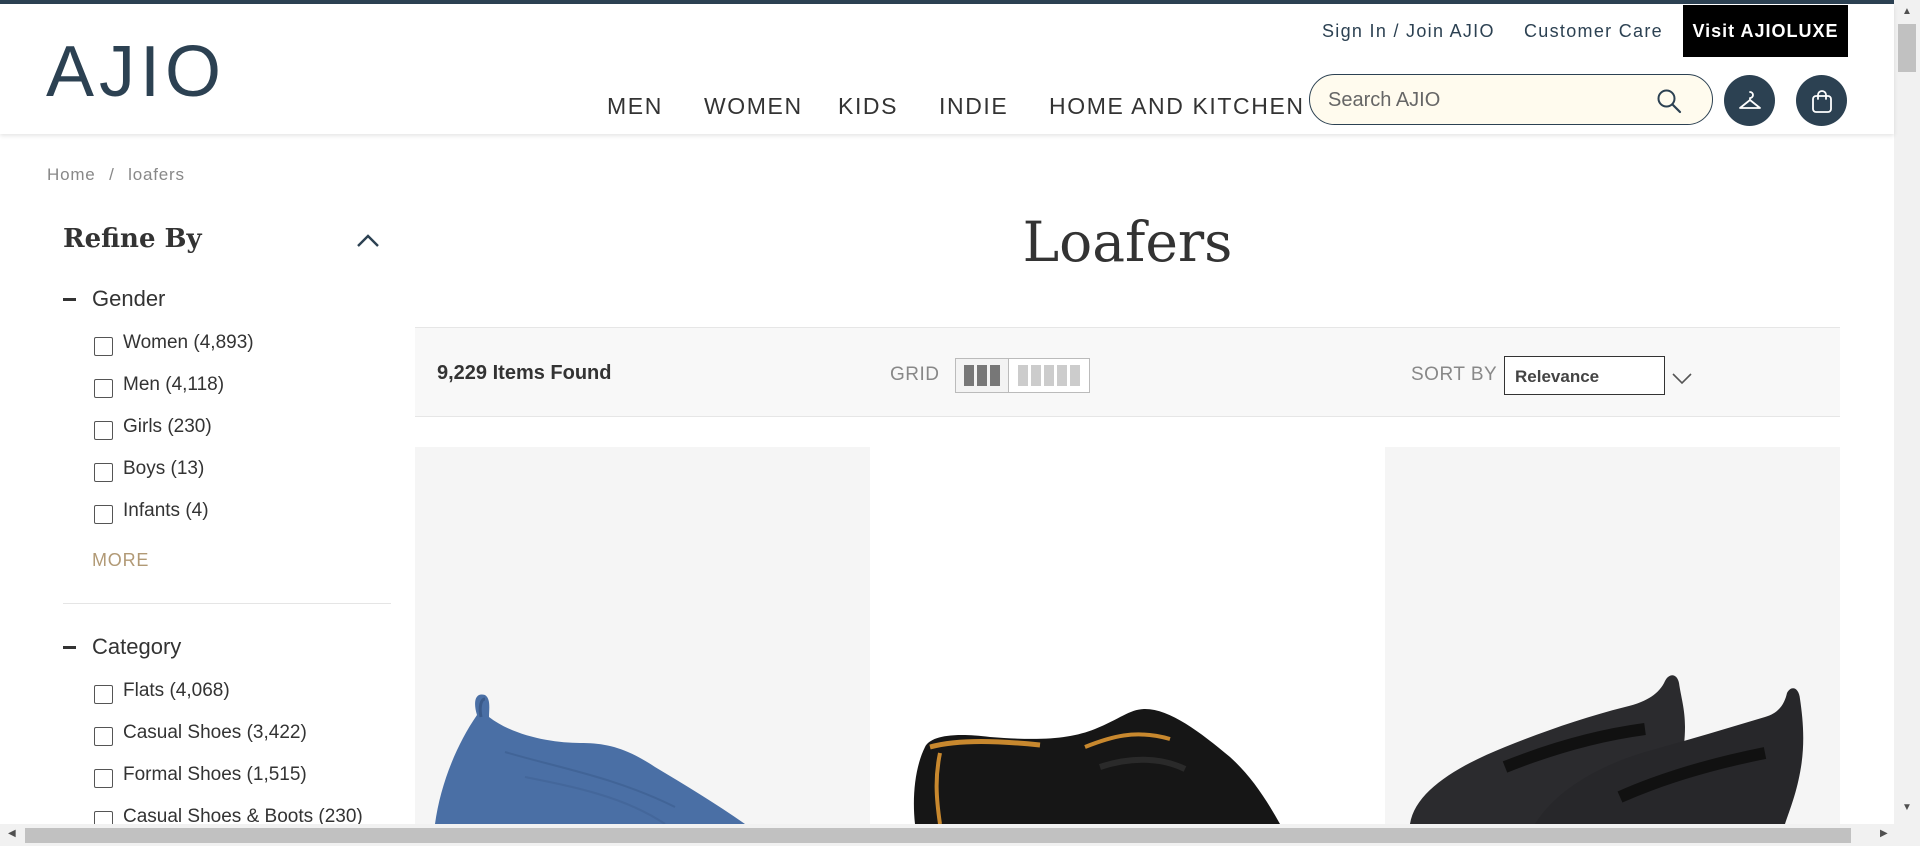  Describe the element at coordinates (176, 690) in the screenshot. I see `option-label: Flats (4,068)` at that location.